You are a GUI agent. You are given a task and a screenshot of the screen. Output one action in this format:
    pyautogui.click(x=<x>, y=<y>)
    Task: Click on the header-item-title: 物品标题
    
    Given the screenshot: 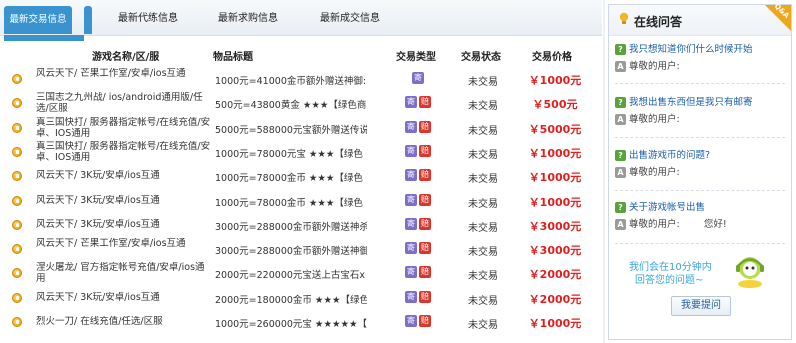 What is the action you would take?
    pyautogui.click(x=233, y=57)
    